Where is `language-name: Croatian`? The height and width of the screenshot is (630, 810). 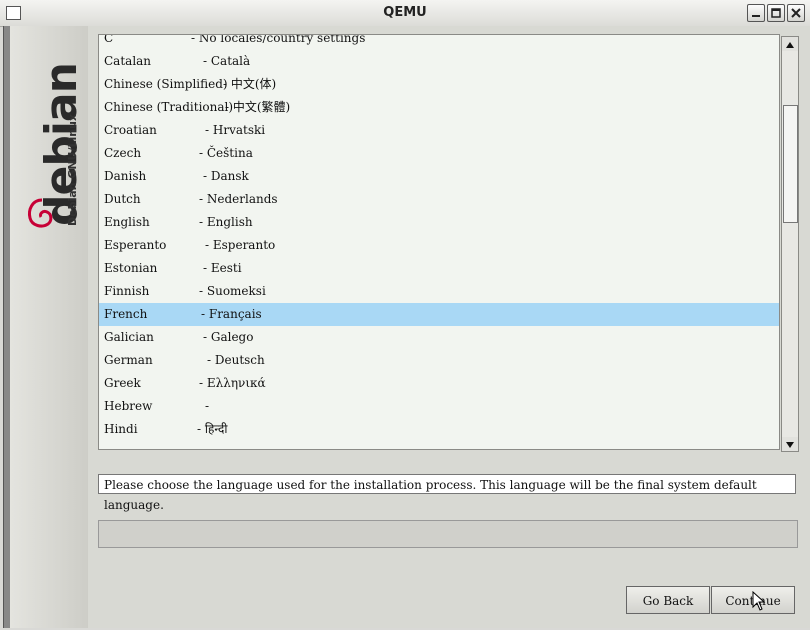 language-name: Croatian is located at coordinates (130, 130).